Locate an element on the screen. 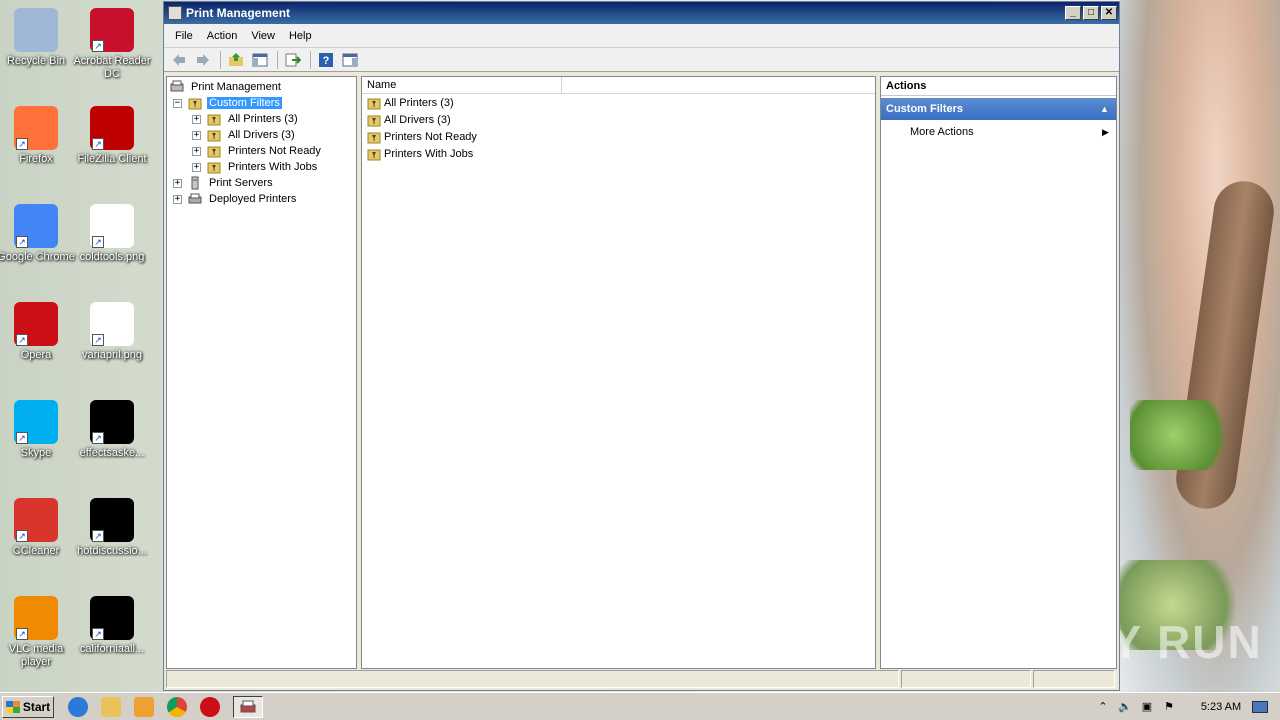 Image resolution: width=1280 pixels, height=720 pixels. list-header: Name is located at coordinates (618, 85).